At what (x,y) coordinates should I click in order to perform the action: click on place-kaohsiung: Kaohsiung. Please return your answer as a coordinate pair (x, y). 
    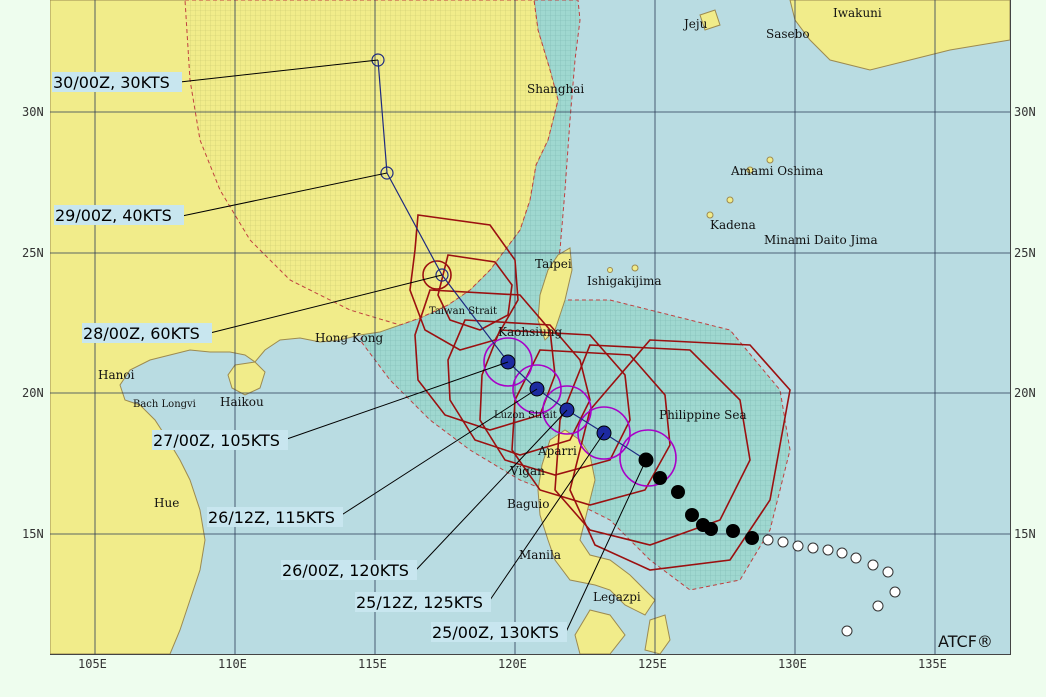
    Looking at the image, I should click on (530, 332).